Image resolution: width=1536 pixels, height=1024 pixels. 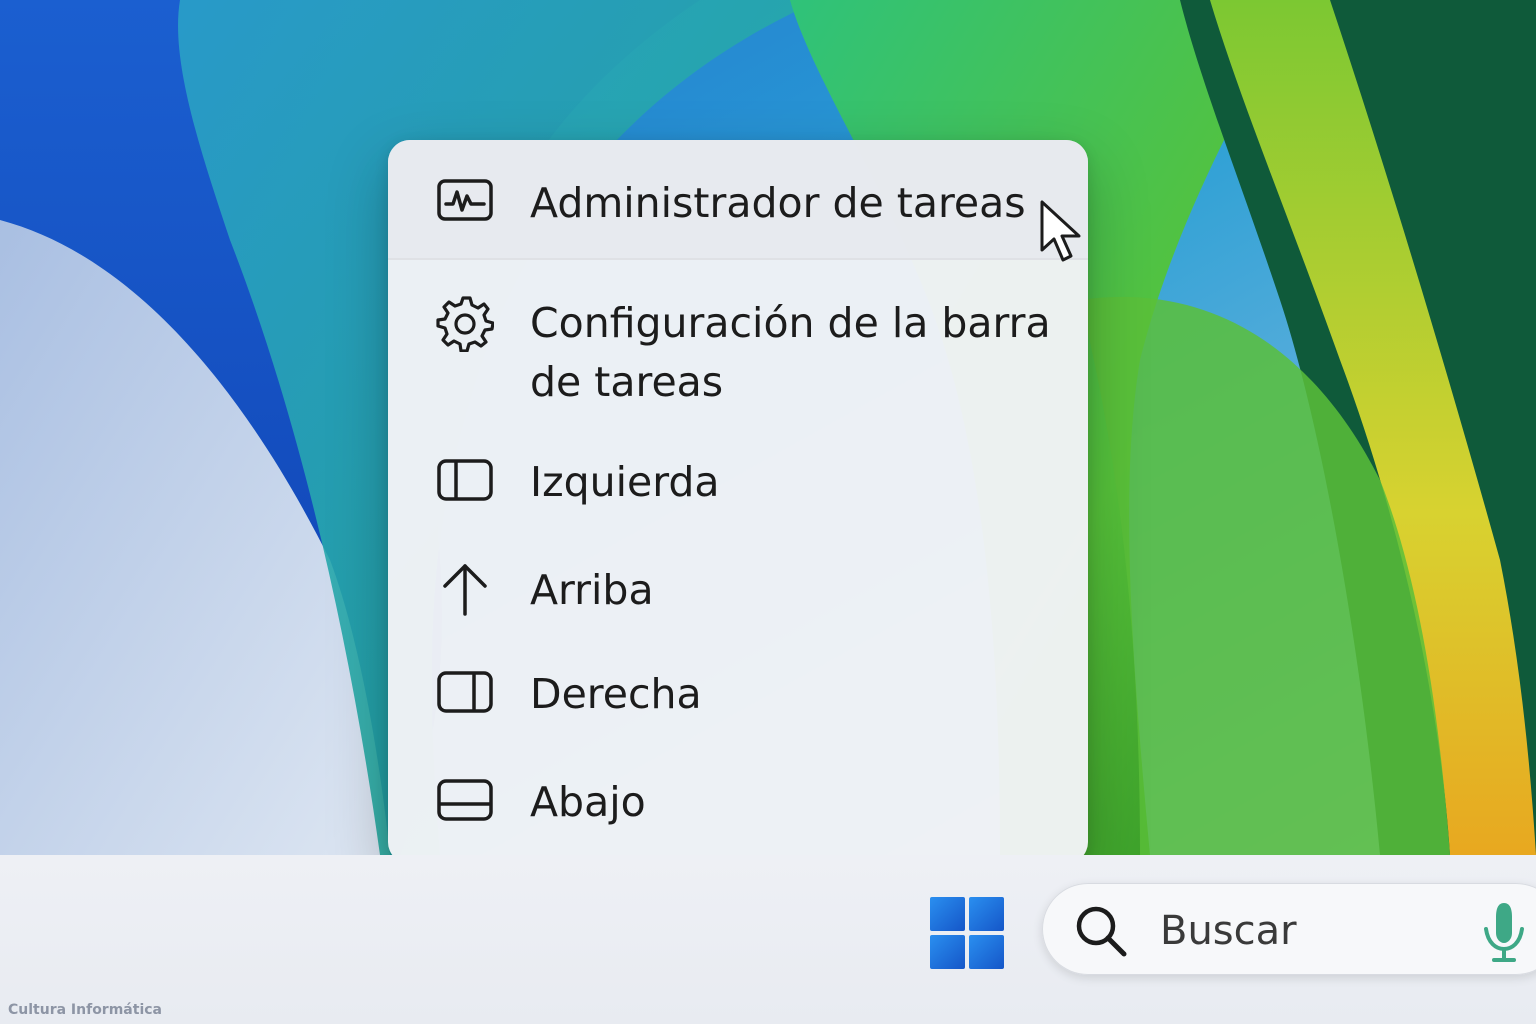 What do you see at coordinates (592, 590) in the screenshot?
I see `menu-item-label: Arriba` at bounding box center [592, 590].